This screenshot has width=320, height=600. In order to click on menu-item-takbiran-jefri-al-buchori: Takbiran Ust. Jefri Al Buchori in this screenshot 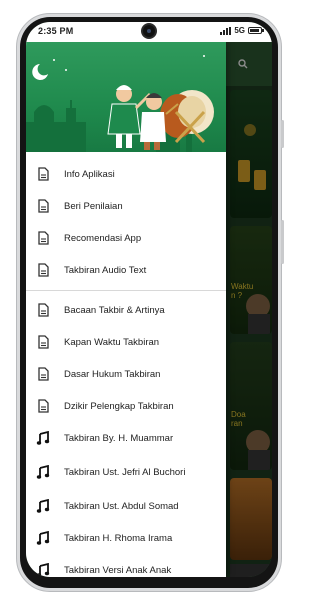, I will do `click(126, 472)`.